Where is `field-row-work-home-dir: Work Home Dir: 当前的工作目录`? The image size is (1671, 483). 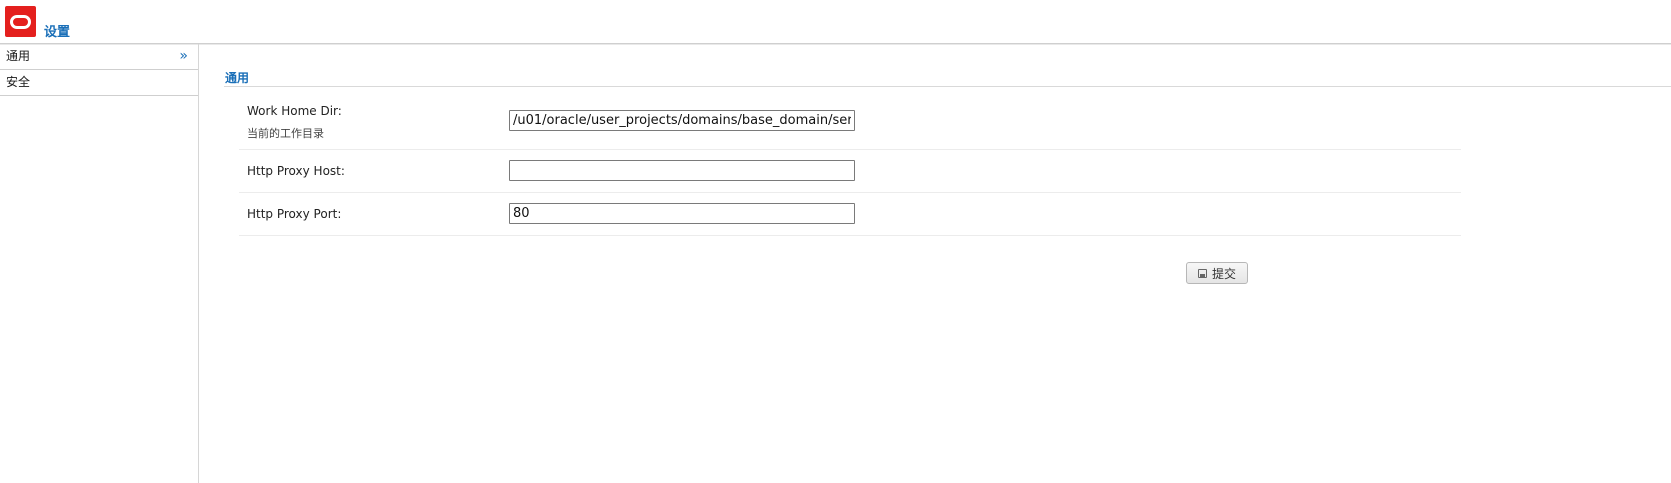
field-row-work-home-dir: Work Home Dir: 当前的工作目录 is located at coordinates (850, 122).